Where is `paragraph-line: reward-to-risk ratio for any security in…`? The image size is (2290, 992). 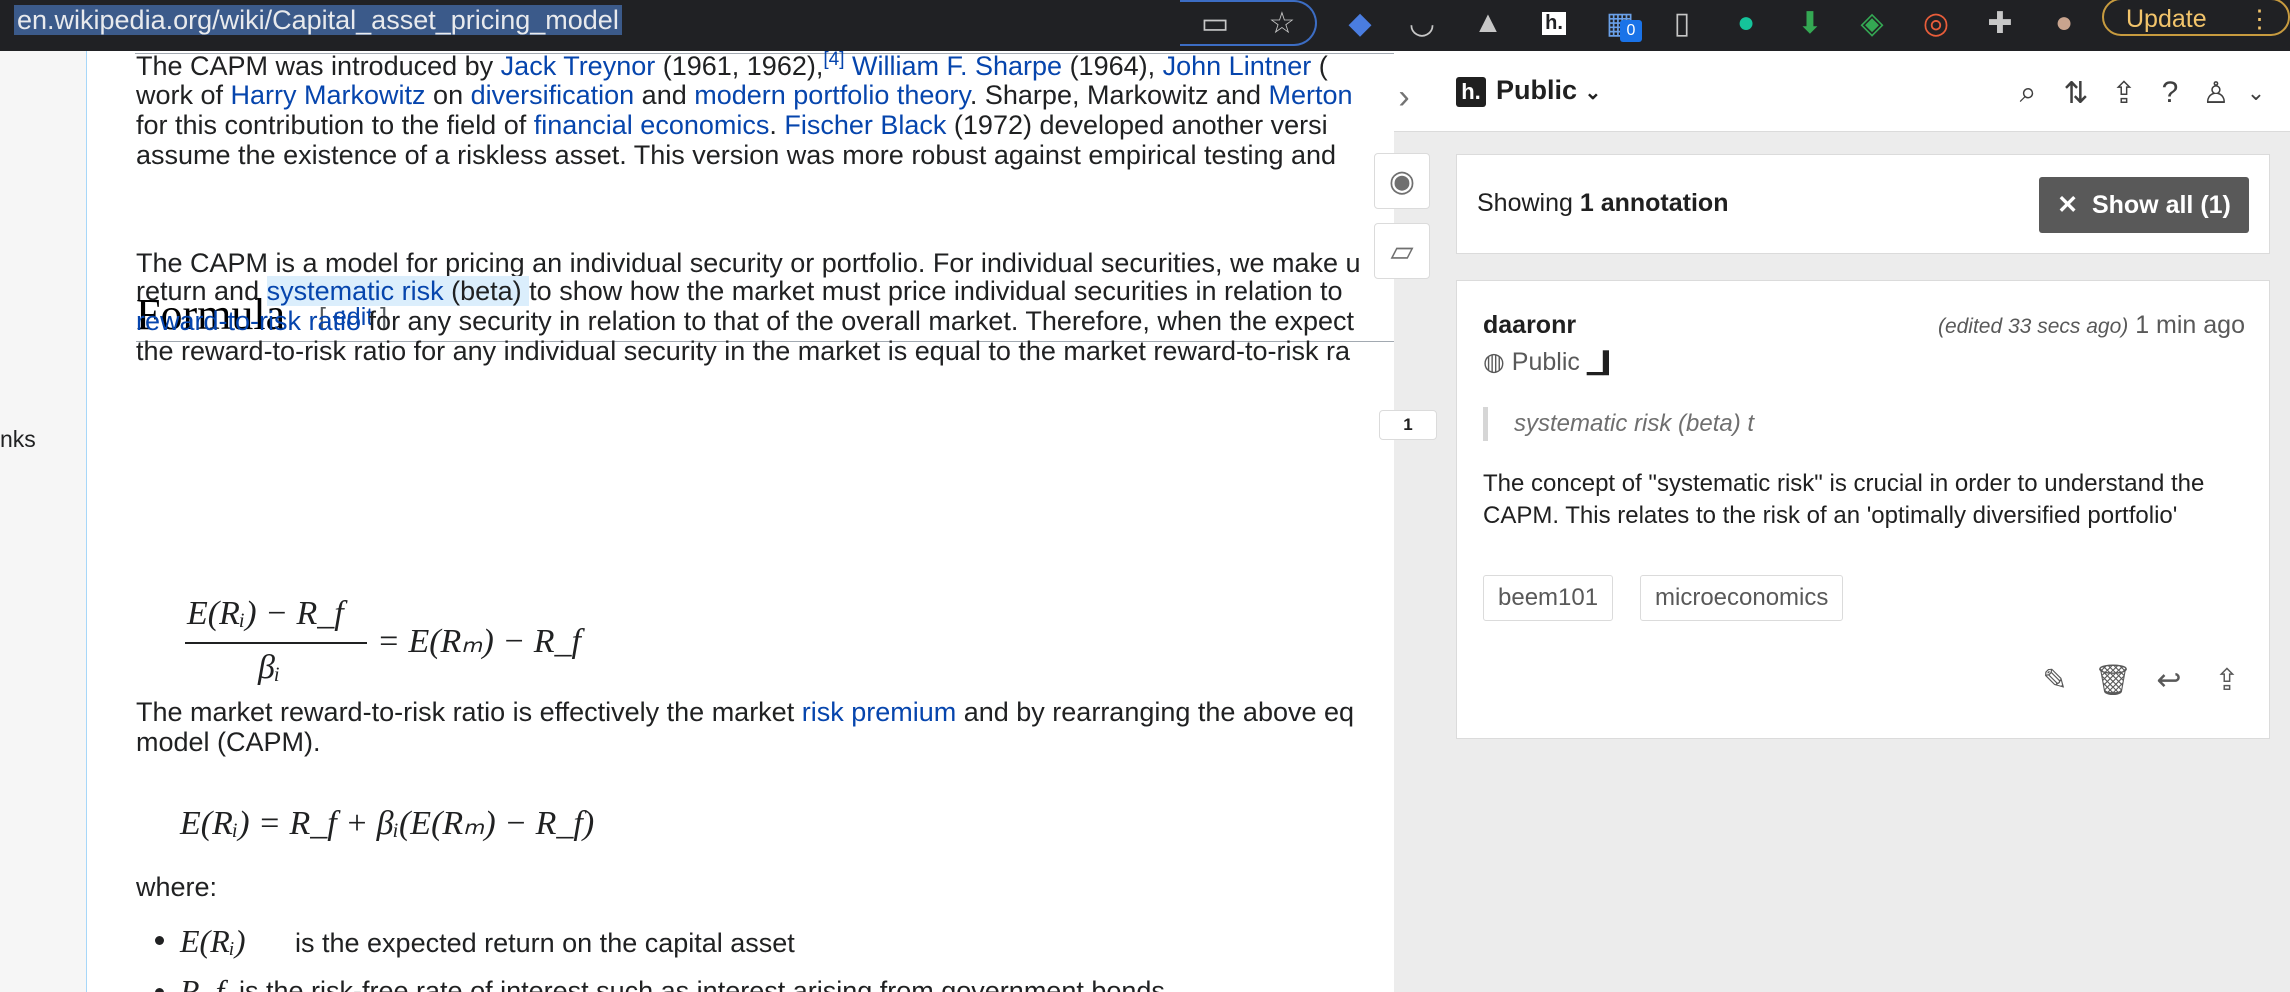 paragraph-line: reward-to-risk ratio for any security in… is located at coordinates (745, 321).